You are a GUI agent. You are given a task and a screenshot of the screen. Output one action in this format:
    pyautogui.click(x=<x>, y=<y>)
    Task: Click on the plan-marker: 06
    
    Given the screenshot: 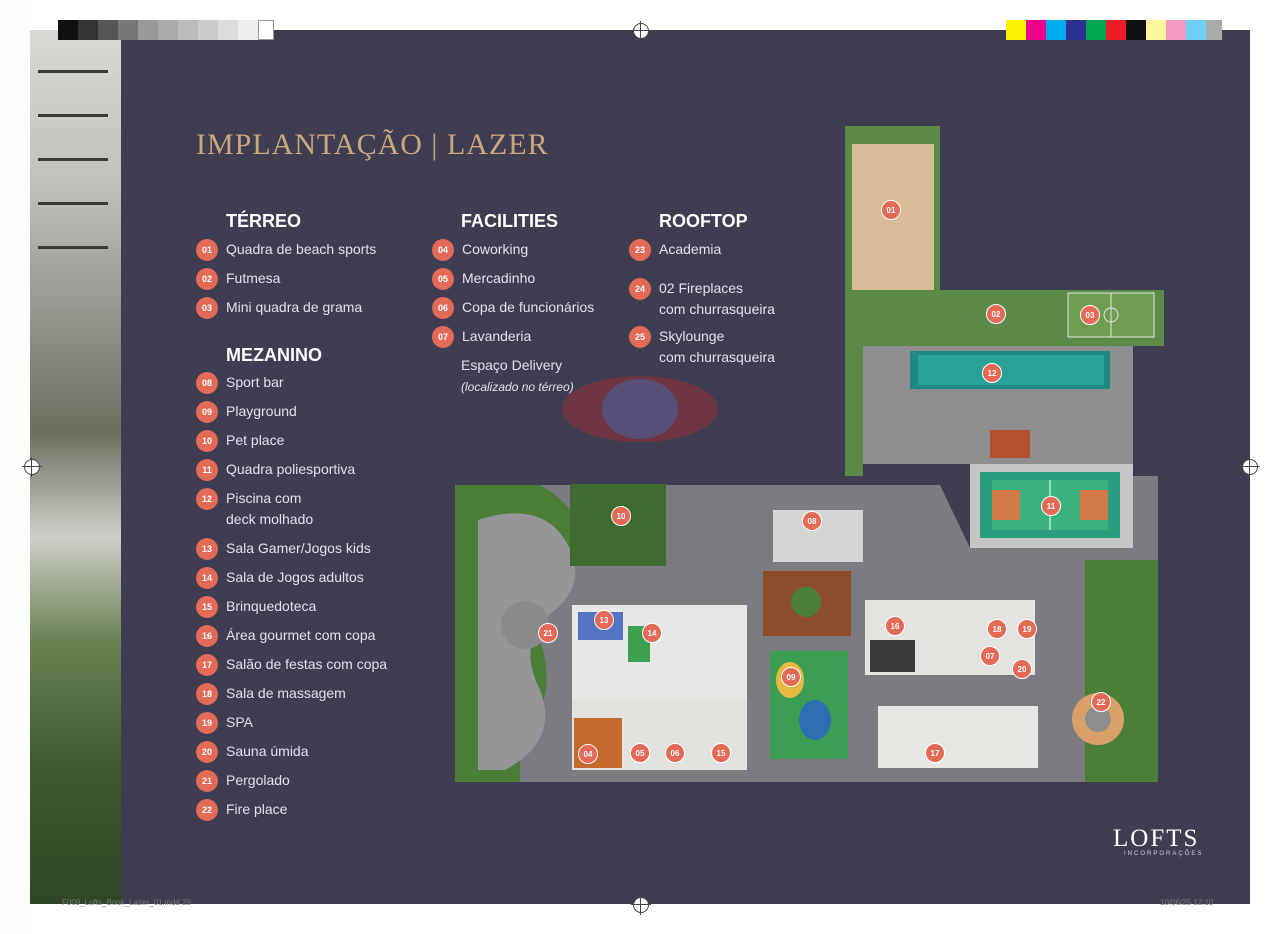 What is the action you would take?
    pyautogui.click(x=675, y=753)
    